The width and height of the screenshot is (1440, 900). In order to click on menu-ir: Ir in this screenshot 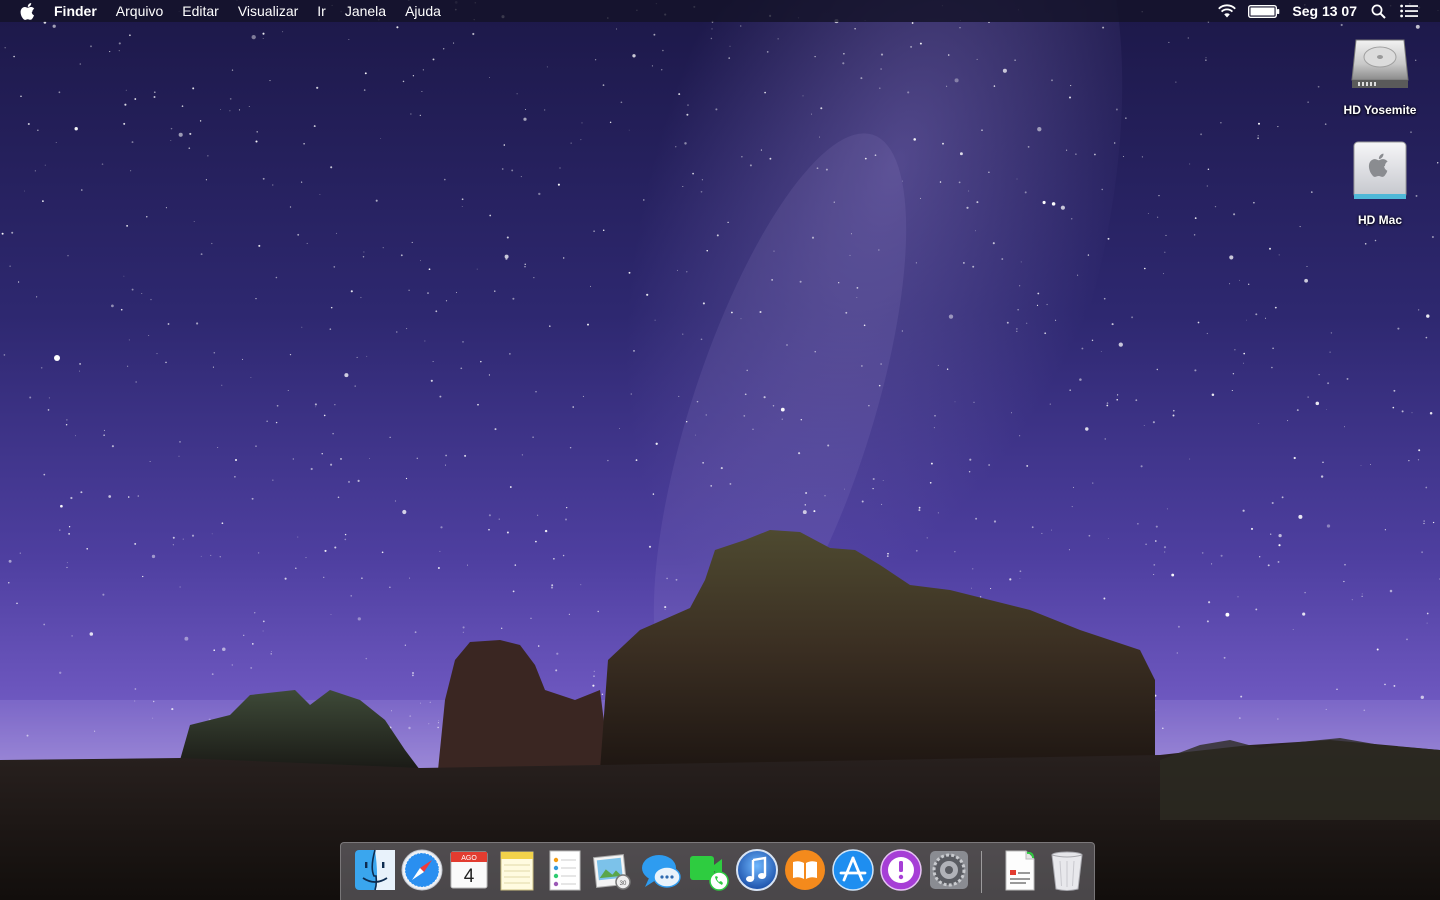, I will do `click(321, 11)`.